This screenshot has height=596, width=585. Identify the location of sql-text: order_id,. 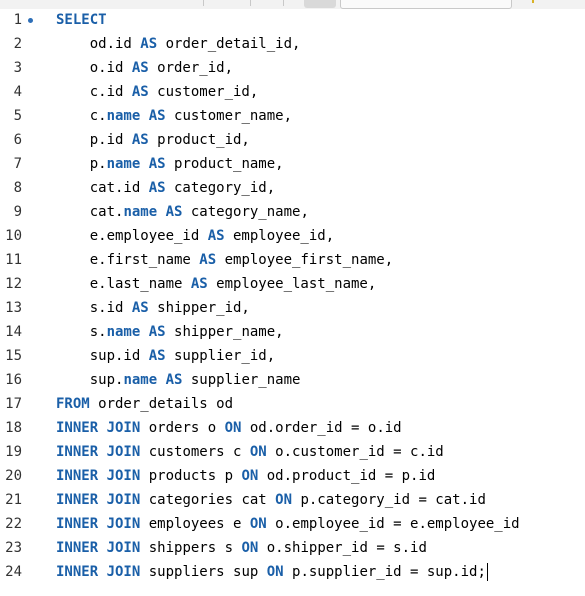
(191, 68).